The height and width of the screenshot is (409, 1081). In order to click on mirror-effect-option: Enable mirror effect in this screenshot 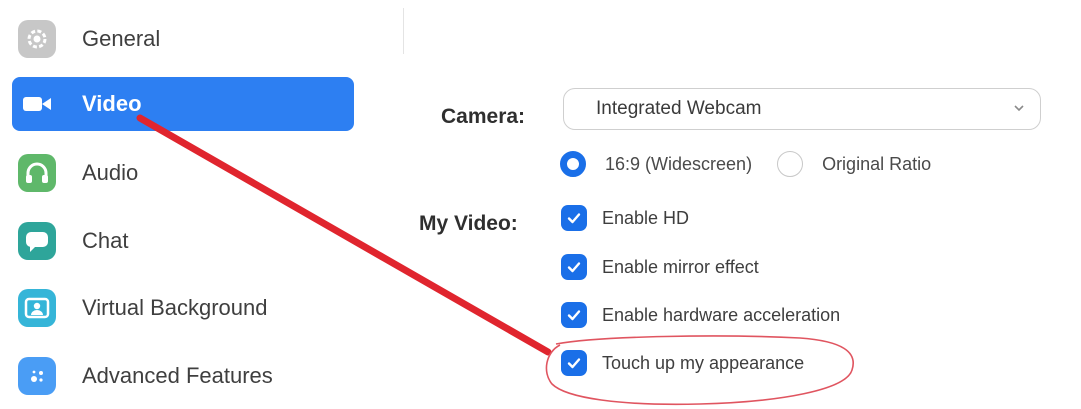, I will do `click(660, 267)`.